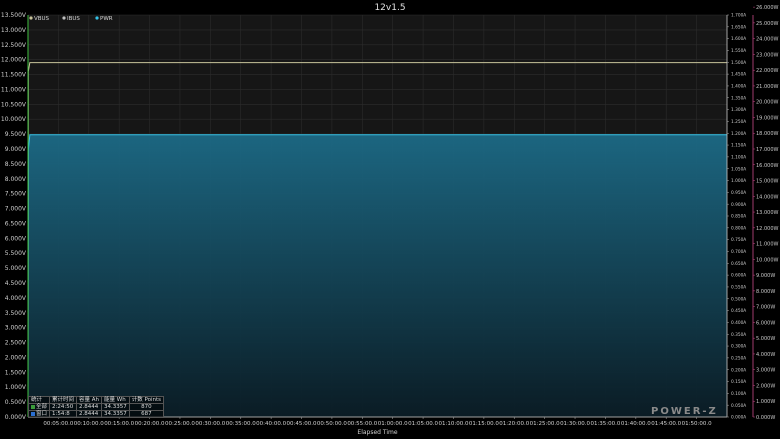 Image resolution: width=780 pixels, height=439 pixels. Describe the element at coordinates (42, 414) in the screenshot. I see `stats-row-label-text: 窗口` at that location.